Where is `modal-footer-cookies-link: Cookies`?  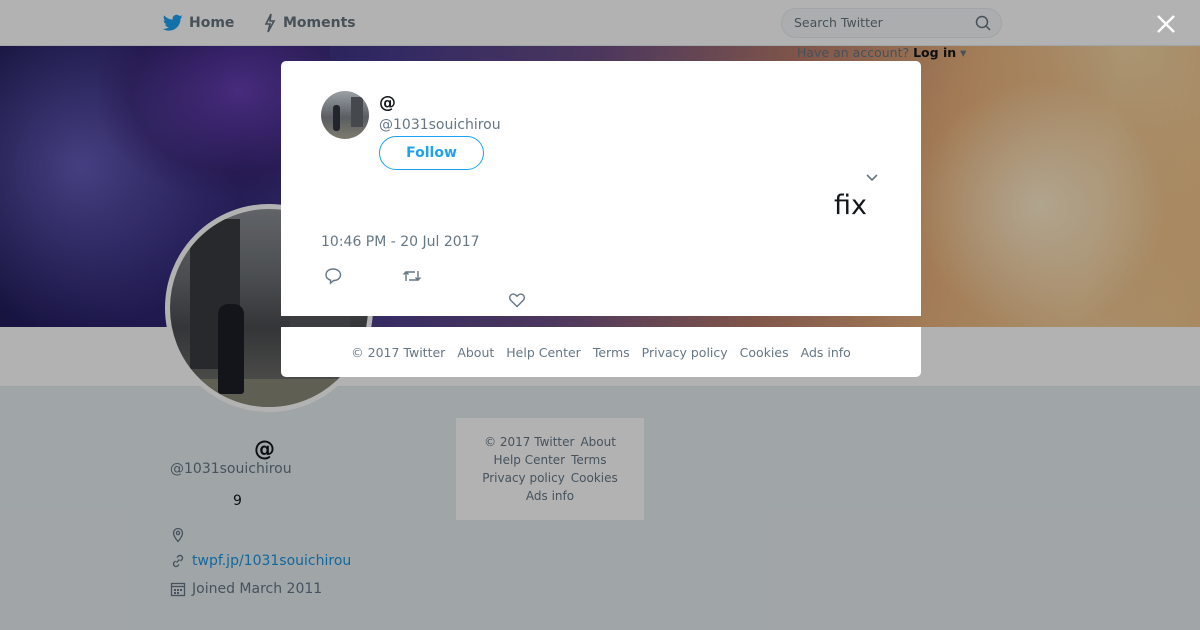 modal-footer-cookies-link: Cookies is located at coordinates (764, 352).